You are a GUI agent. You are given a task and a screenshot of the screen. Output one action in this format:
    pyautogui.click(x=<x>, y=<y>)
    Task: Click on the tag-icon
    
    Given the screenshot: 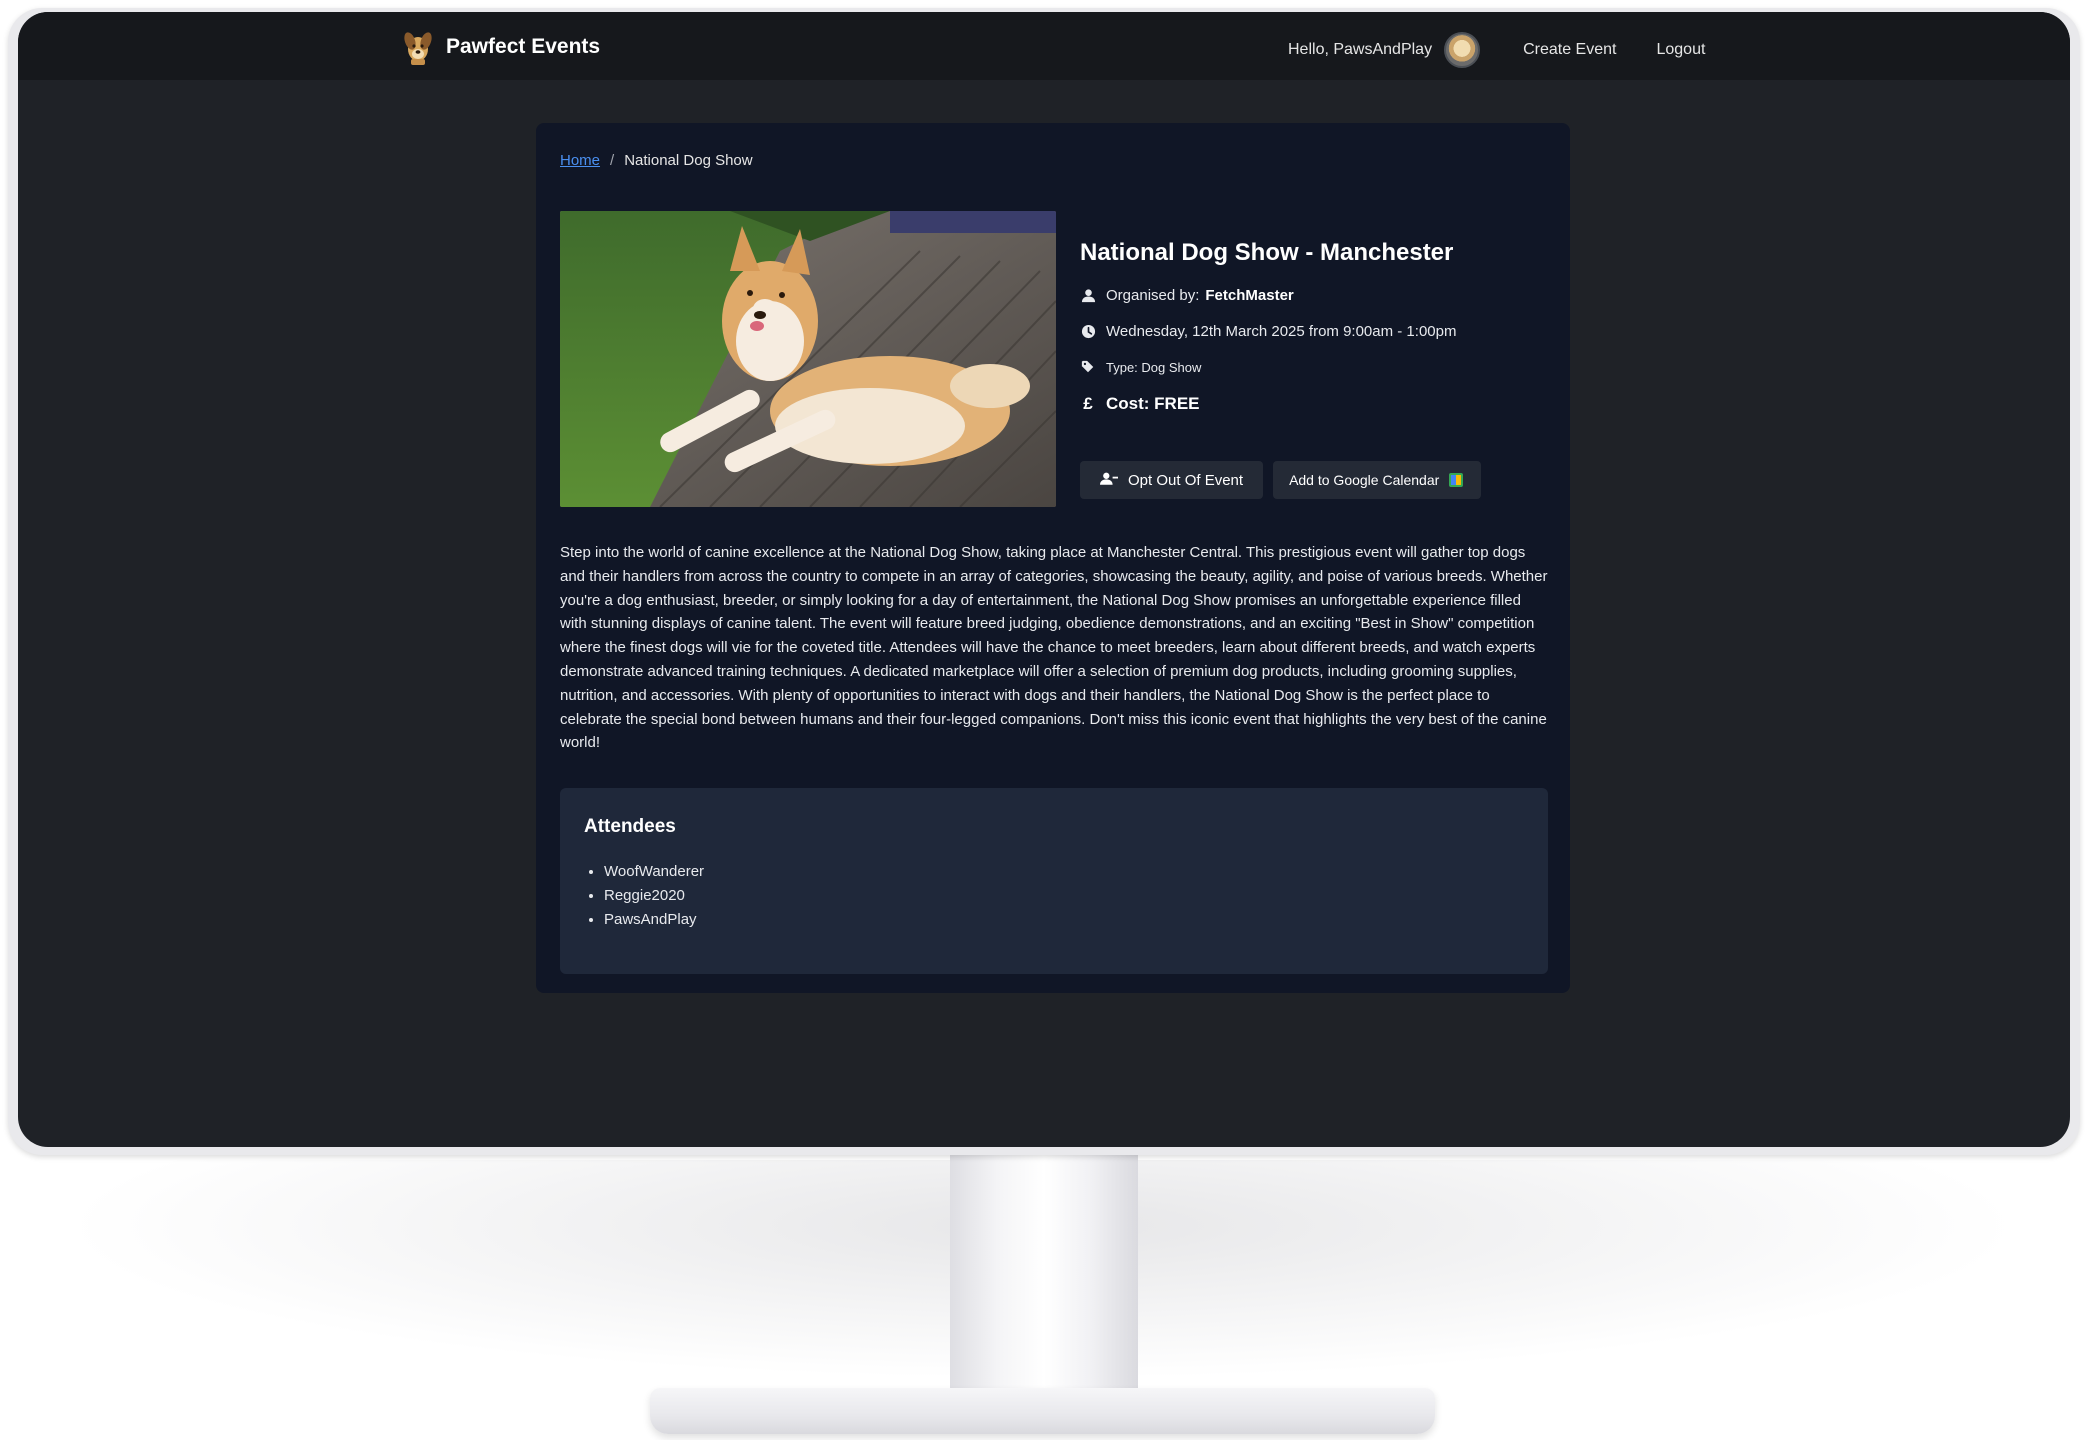 What is the action you would take?
    pyautogui.click(x=1088, y=367)
    